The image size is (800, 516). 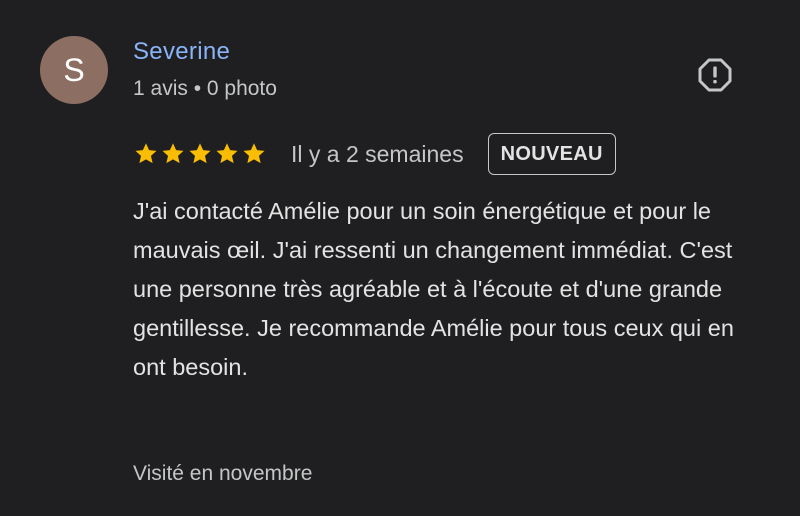 What do you see at coordinates (181, 52) in the screenshot?
I see `author-name: Severine` at bounding box center [181, 52].